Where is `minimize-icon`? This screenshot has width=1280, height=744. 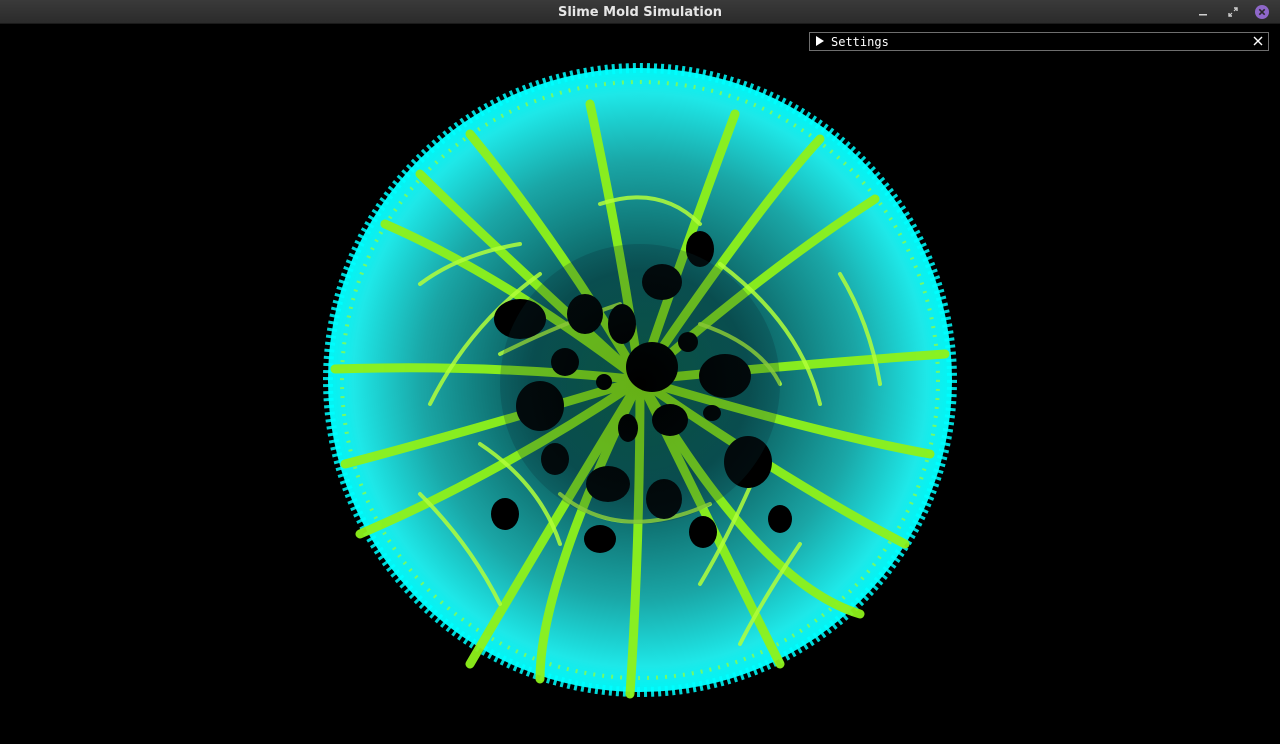
minimize-icon is located at coordinates (1203, 12).